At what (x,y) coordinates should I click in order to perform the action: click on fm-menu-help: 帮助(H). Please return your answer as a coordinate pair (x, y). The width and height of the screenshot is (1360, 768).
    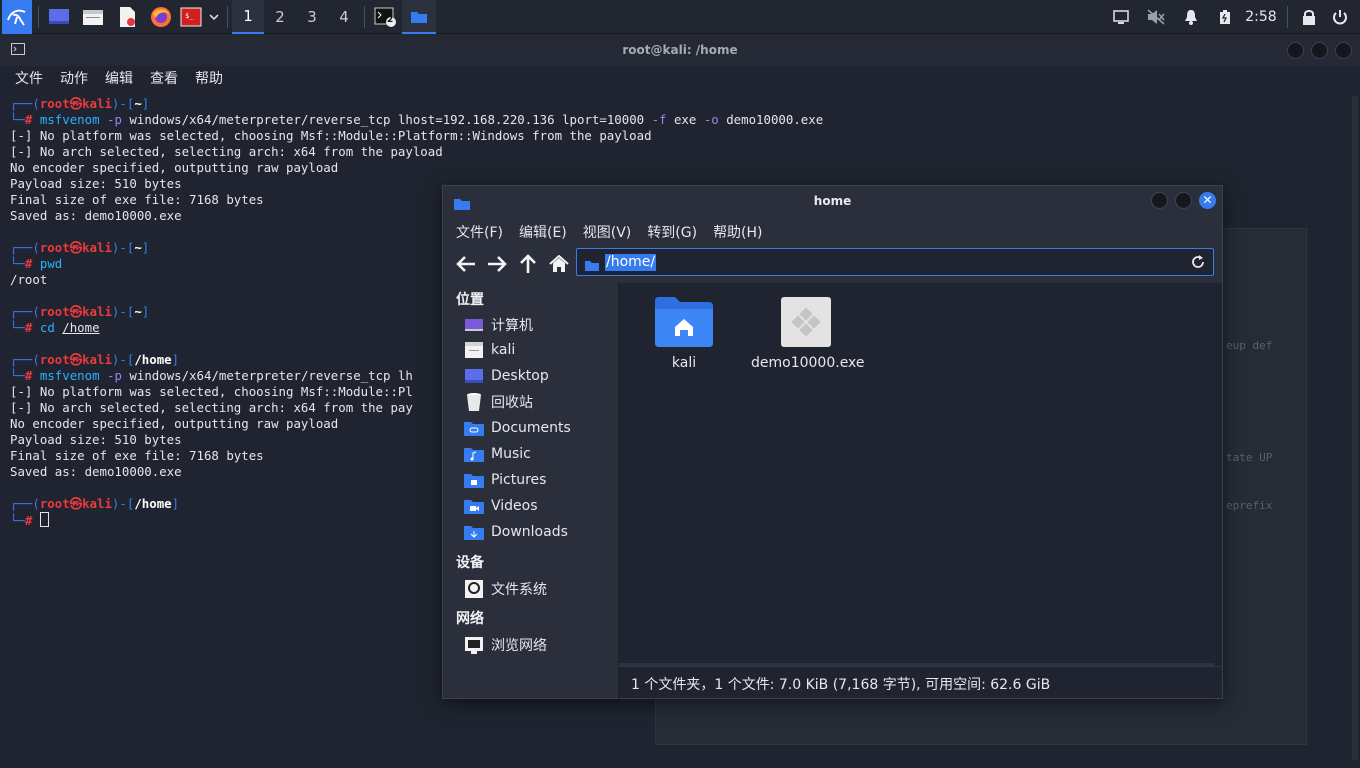
    Looking at the image, I should click on (737, 232).